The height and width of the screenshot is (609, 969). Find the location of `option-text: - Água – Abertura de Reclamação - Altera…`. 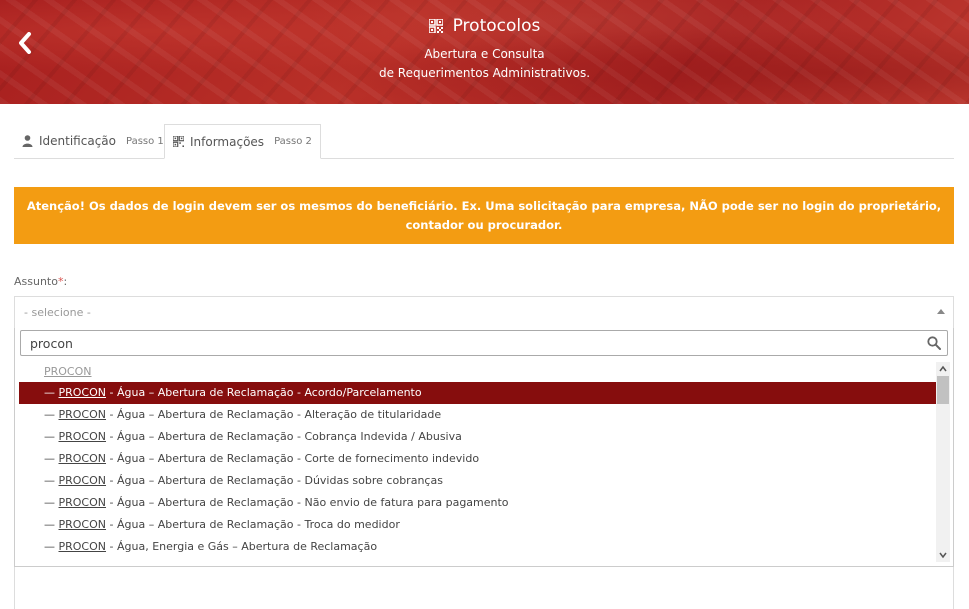

option-text: - Água – Abertura de Reclamação - Altera… is located at coordinates (274, 414).